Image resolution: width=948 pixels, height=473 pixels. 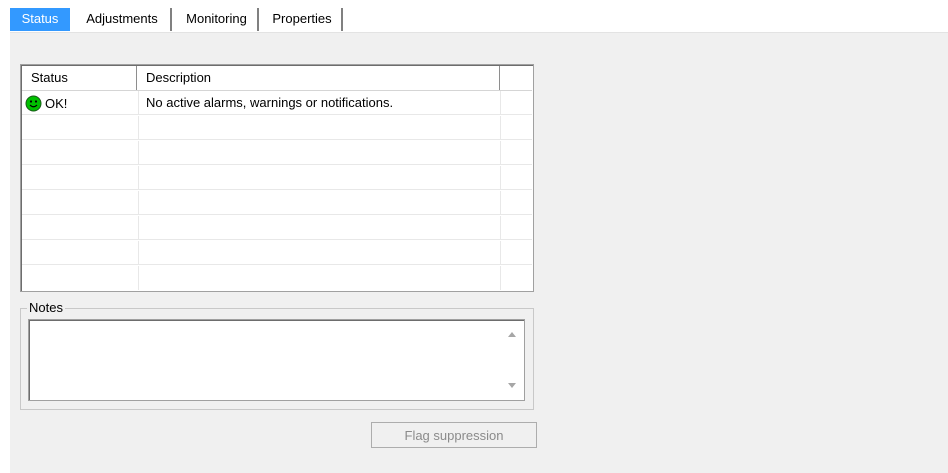 What do you see at coordinates (512, 334) in the screenshot?
I see `scroll-up-arrow-icon` at bounding box center [512, 334].